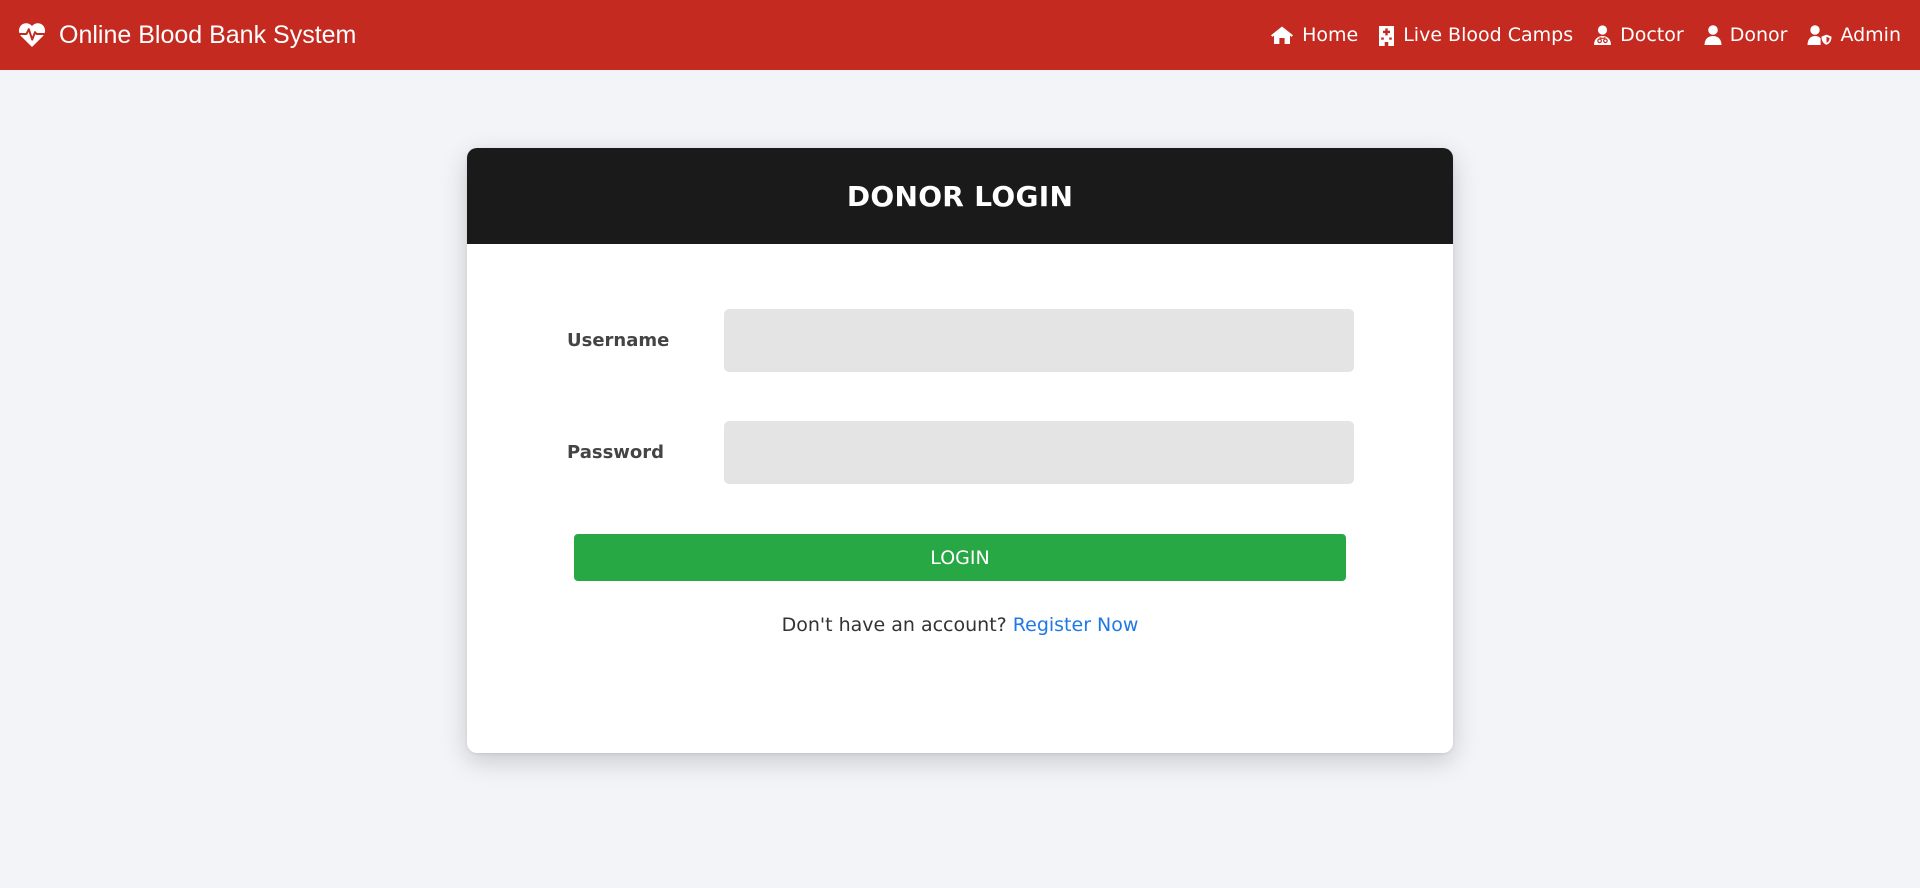 This screenshot has width=1920, height=888. Describe the element at coordinates (208, 34) in the screenshot. I see `brand-title: Online Blood Bank System` at that location.